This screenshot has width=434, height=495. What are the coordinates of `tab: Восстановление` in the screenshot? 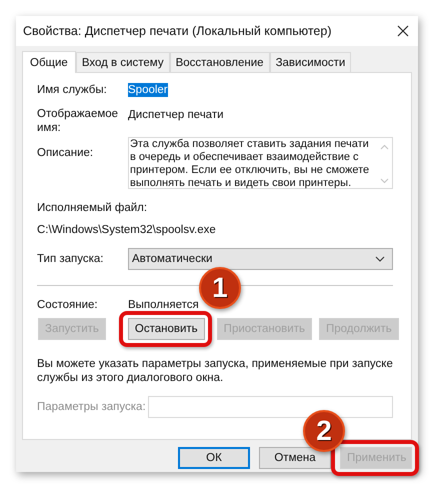 It's located at (220, 62).